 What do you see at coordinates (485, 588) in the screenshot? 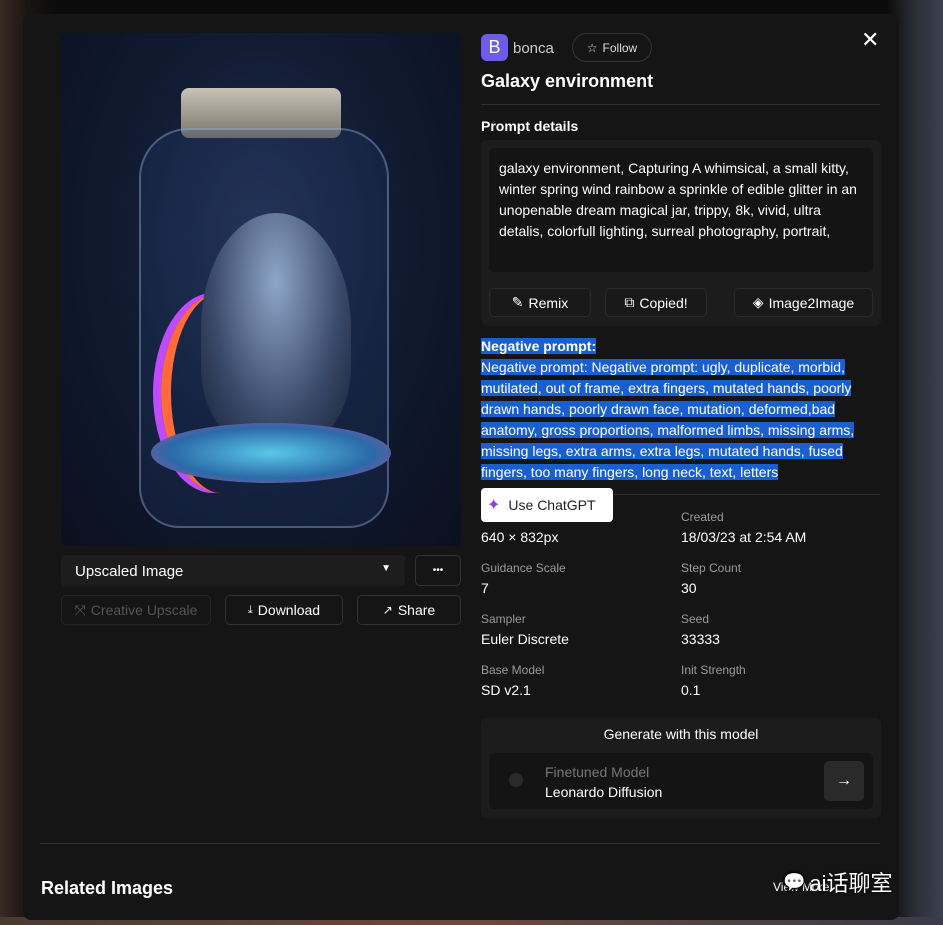
I see `guidance-value: 7` at bounding box center [485, 588].